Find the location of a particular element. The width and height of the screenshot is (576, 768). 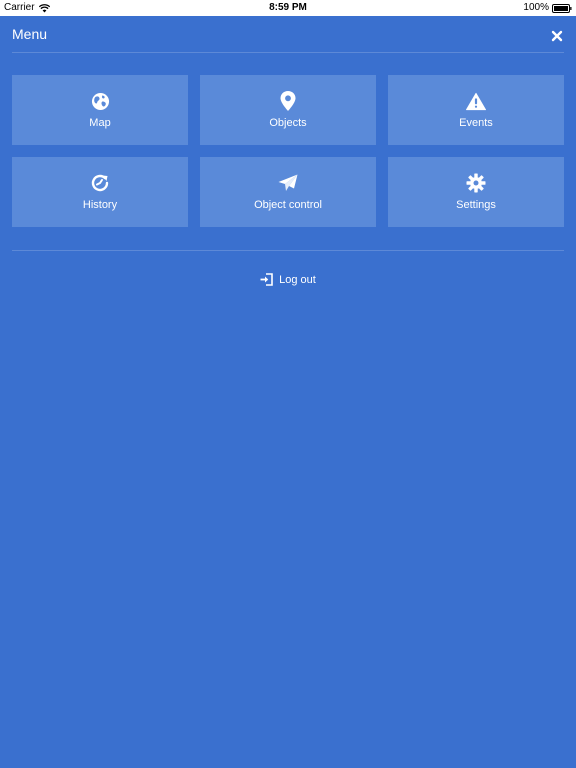

gear-icon is located at coordinates (476, 183).